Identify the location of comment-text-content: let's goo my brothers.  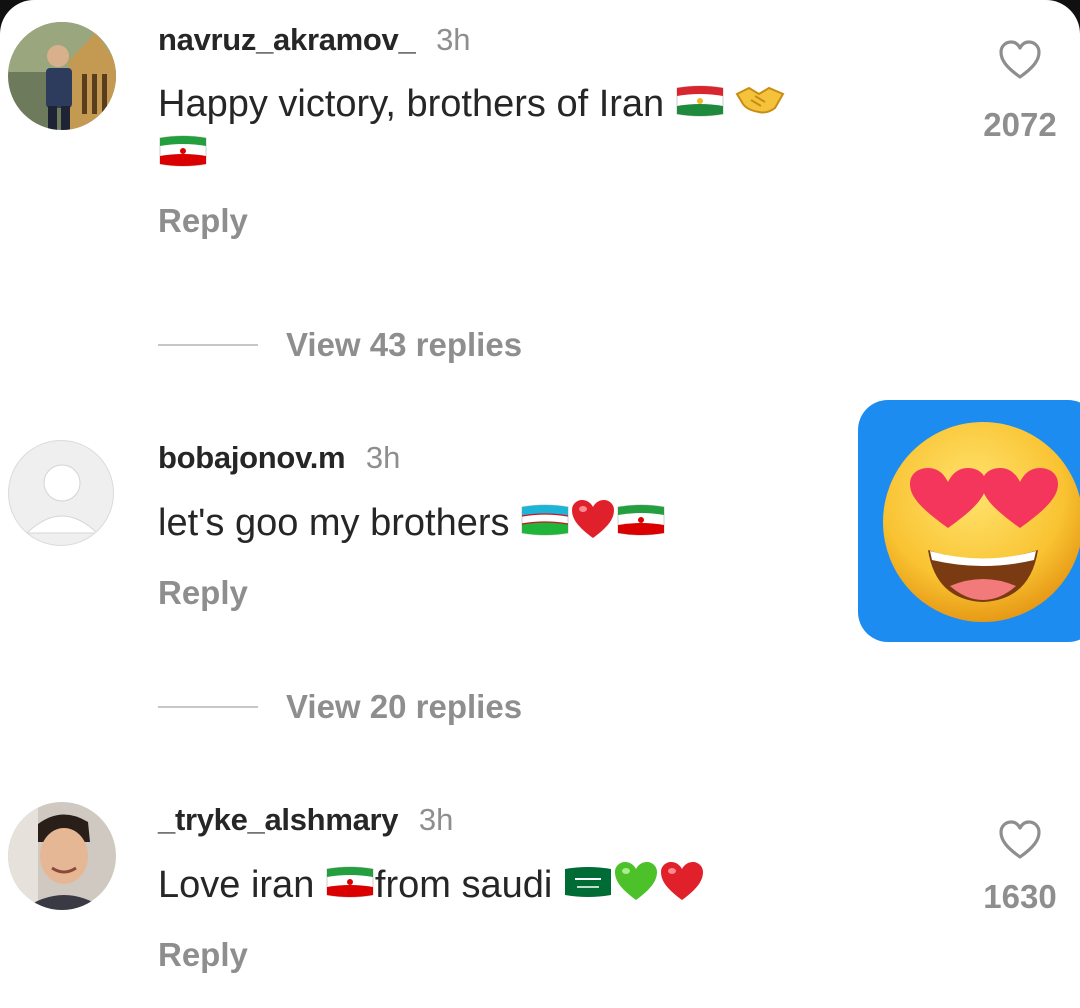
(334, 523).